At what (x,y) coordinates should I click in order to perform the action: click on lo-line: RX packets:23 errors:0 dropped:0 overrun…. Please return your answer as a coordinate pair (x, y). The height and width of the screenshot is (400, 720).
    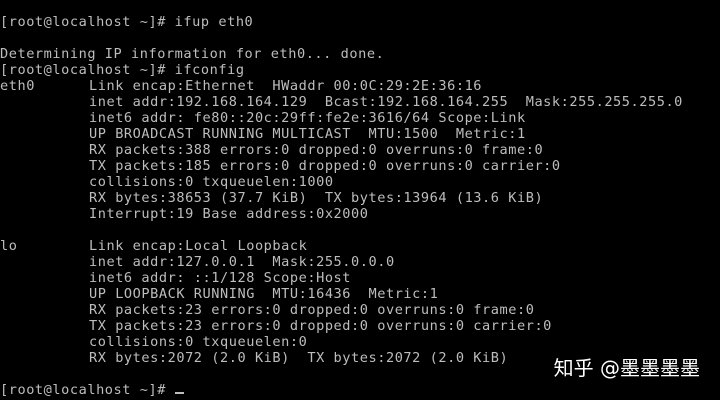
    Looking at the image, I should click on (360, 310).